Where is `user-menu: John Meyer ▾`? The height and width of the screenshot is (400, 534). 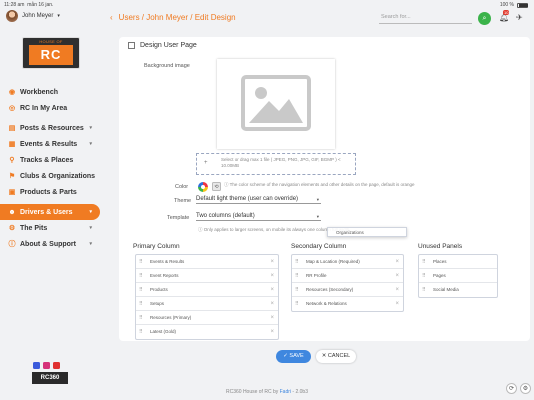 user-menu: John Meyer ▾ is located at coordinates (33, 16).